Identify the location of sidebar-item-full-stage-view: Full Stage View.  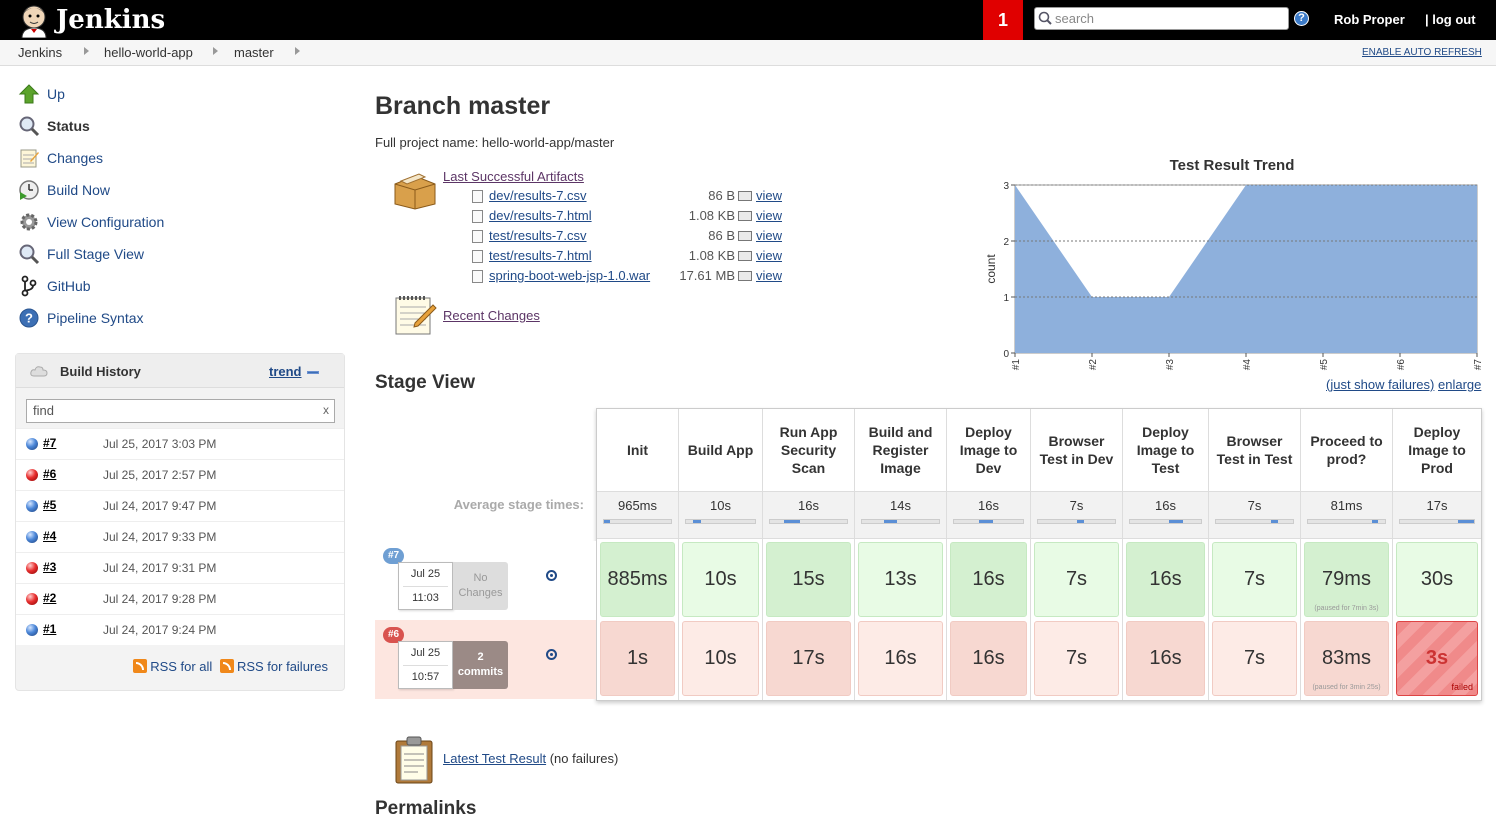
(81, 254).